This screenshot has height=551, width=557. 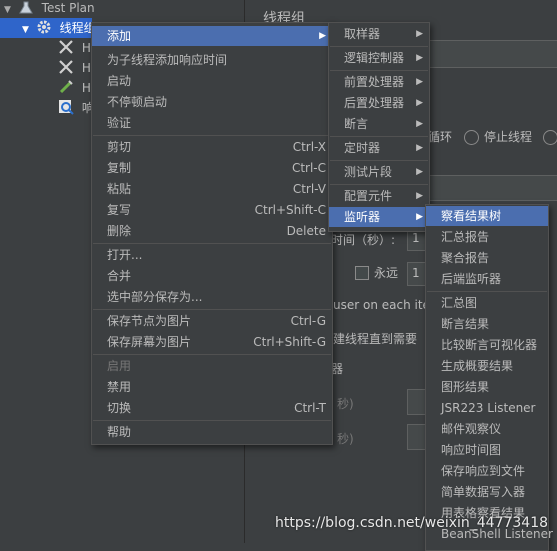 What do you see at coordinates (212, 123) in the screenshot?
I see `menu-item-validate: 验证` at bounding box center [212, 123].